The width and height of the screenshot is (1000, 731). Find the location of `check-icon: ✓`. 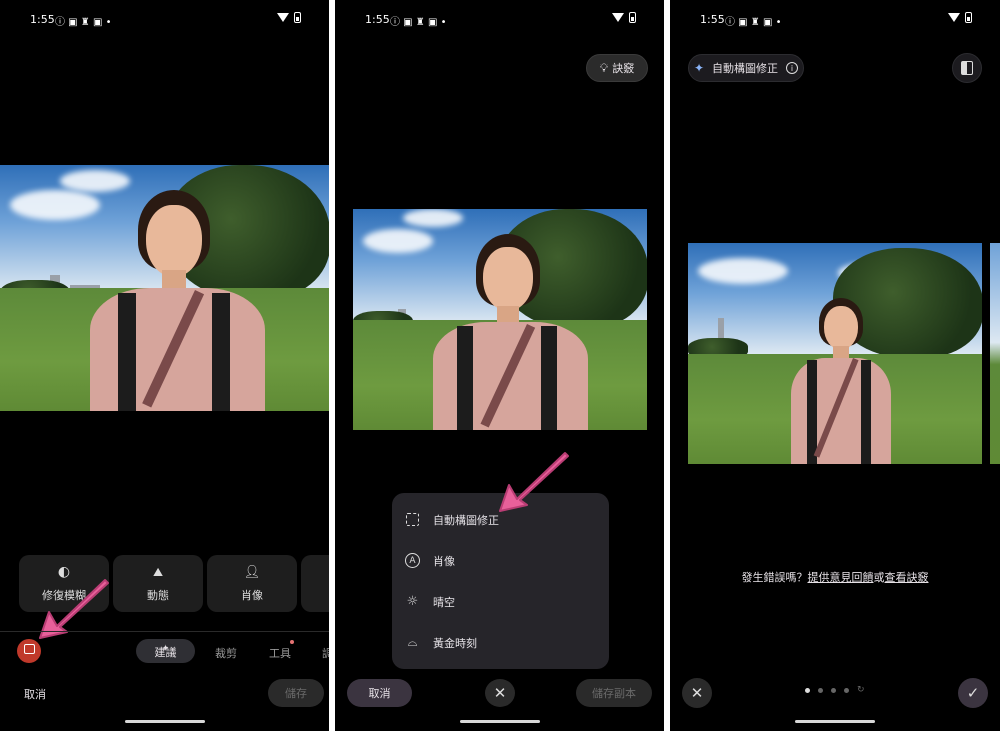

check-icon: ✓ is located at coordinates (973, 693).